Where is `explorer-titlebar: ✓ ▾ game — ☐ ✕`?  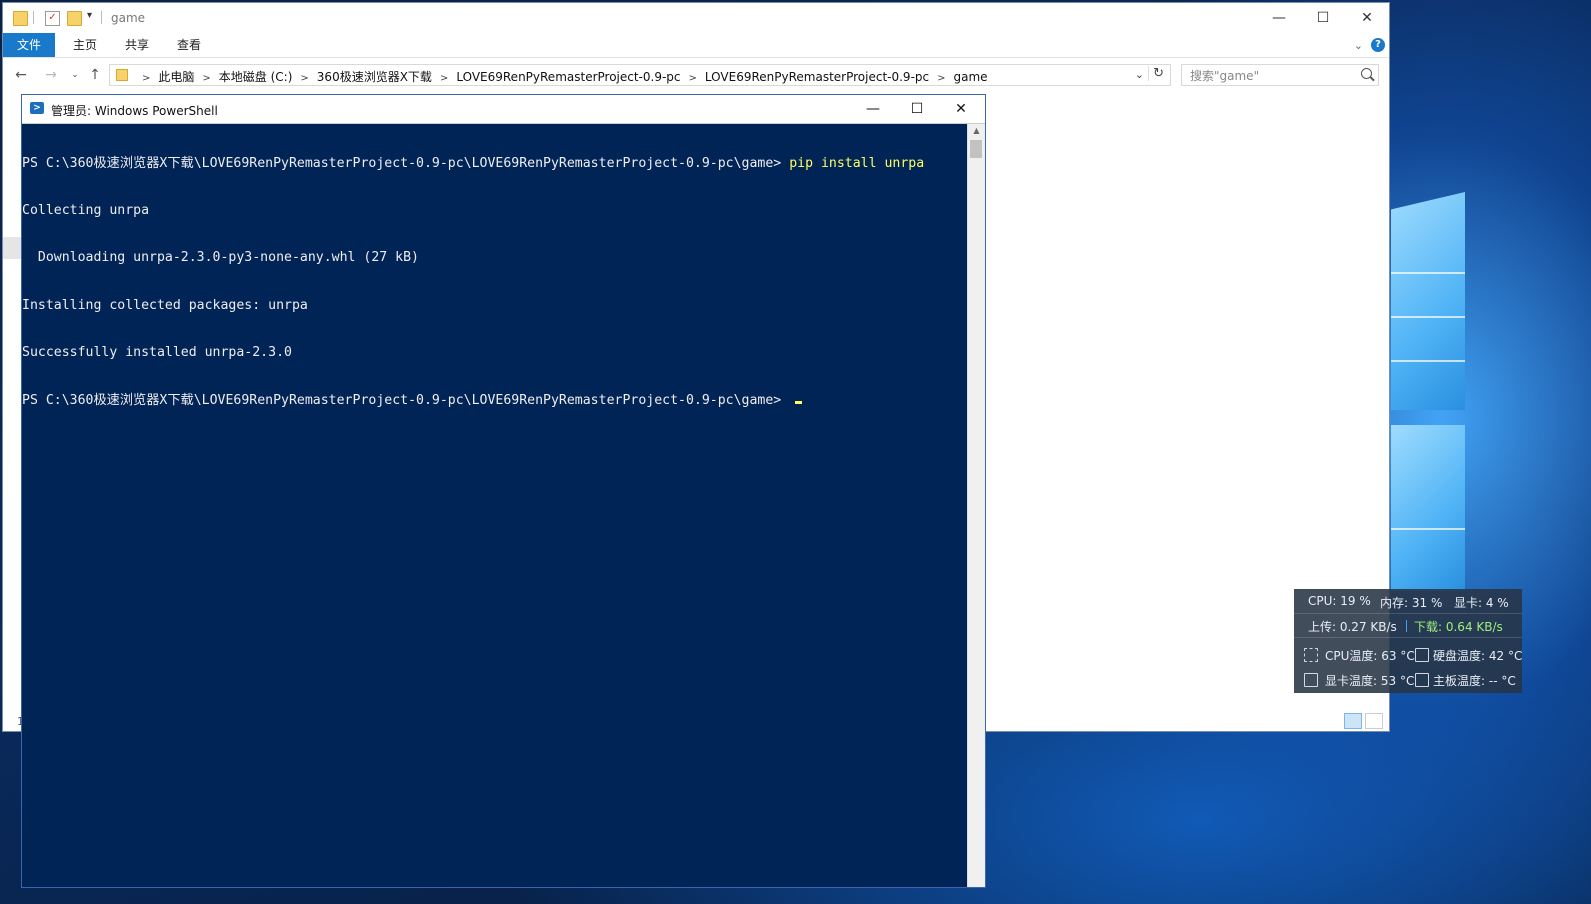
explorer-titlebar: ✓ ▾ game — ☐ ✕ is located at coordinates (696, 18).